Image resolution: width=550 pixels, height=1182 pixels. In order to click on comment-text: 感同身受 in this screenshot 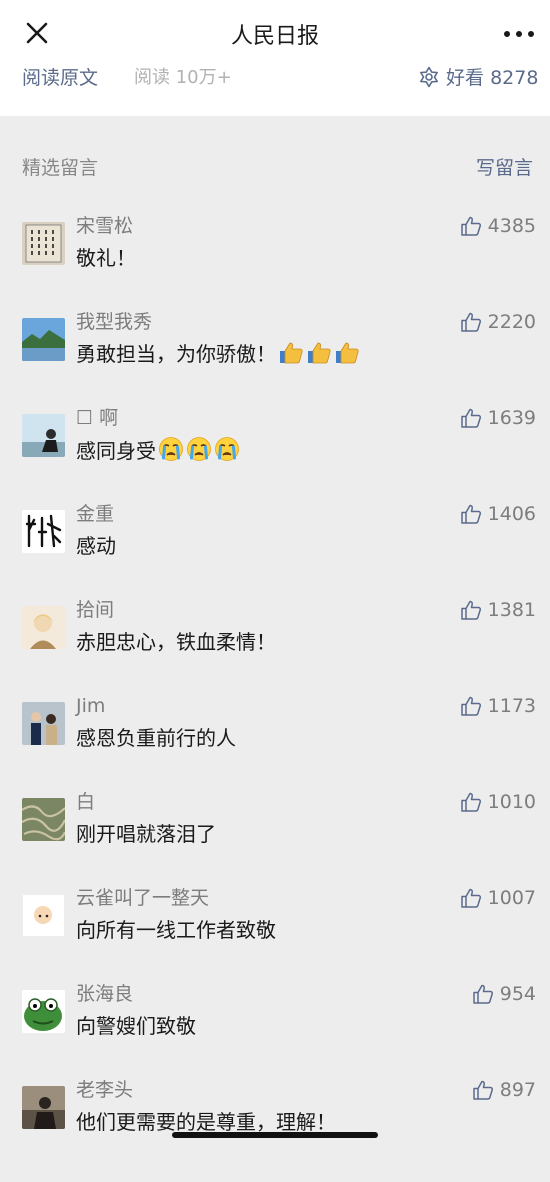, I will do `click(158, 452)`.